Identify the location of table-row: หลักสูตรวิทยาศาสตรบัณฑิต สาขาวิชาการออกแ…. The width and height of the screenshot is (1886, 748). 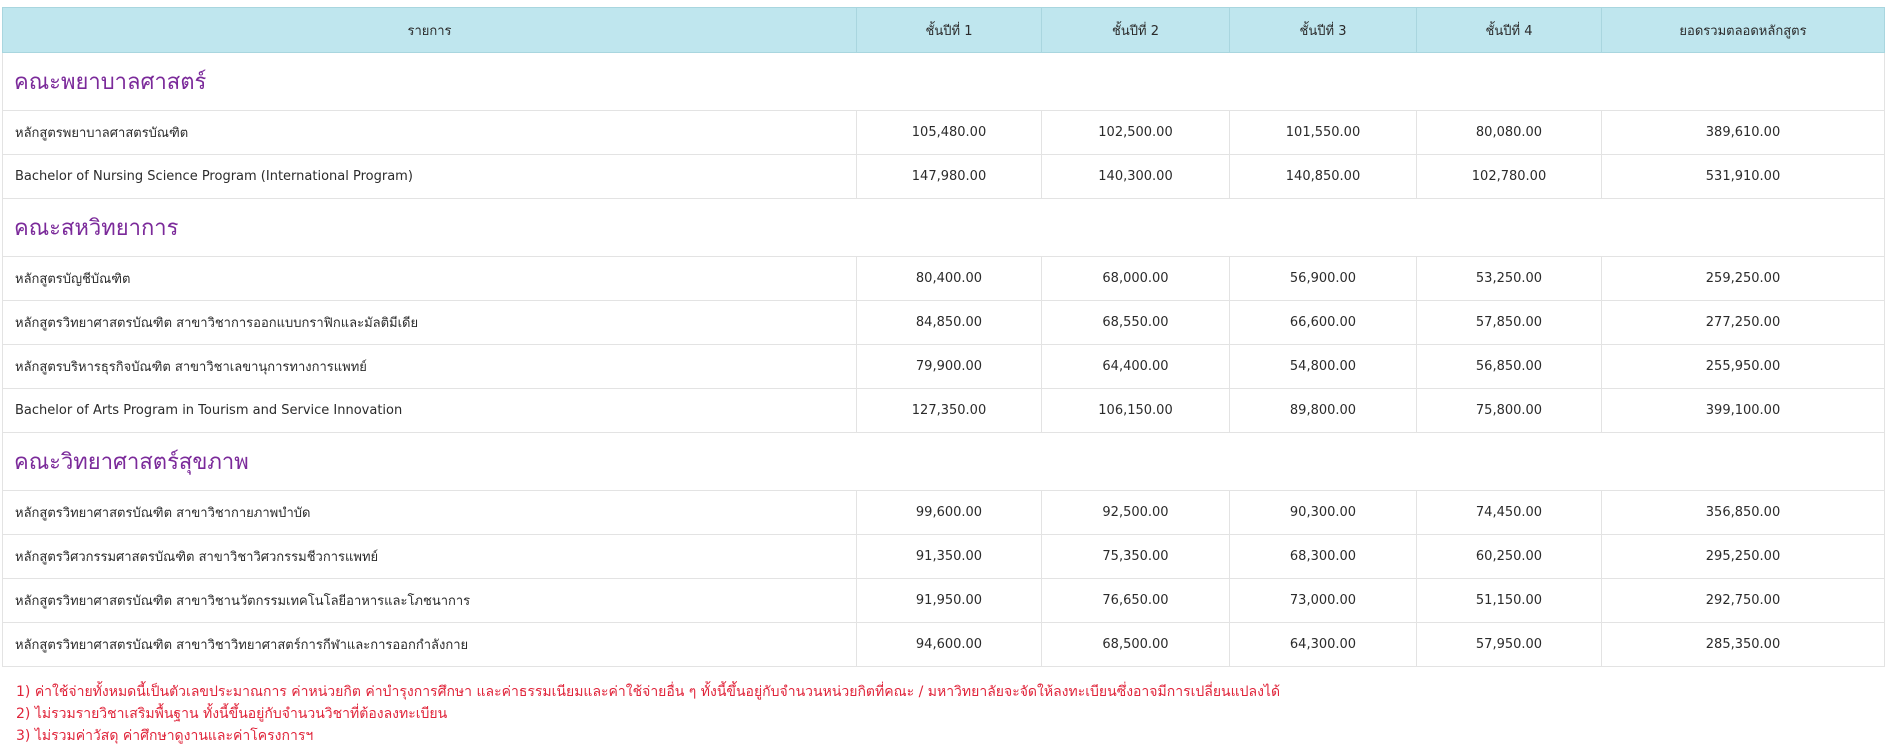
(943, 322).